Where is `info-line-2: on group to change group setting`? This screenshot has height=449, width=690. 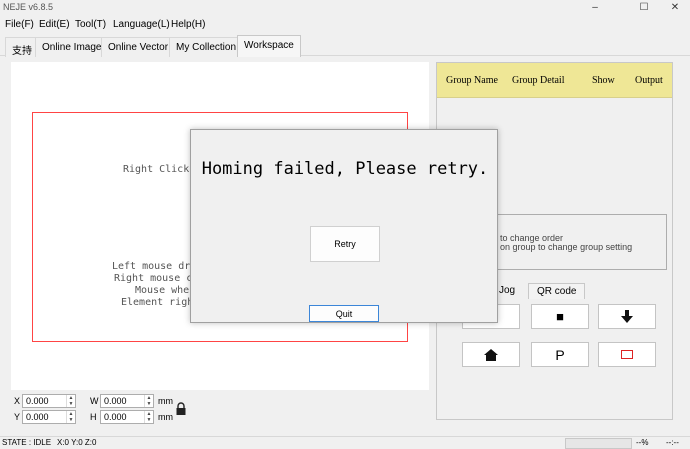 info-line-2: on group to change group setting is located at coordinates (566, 247).